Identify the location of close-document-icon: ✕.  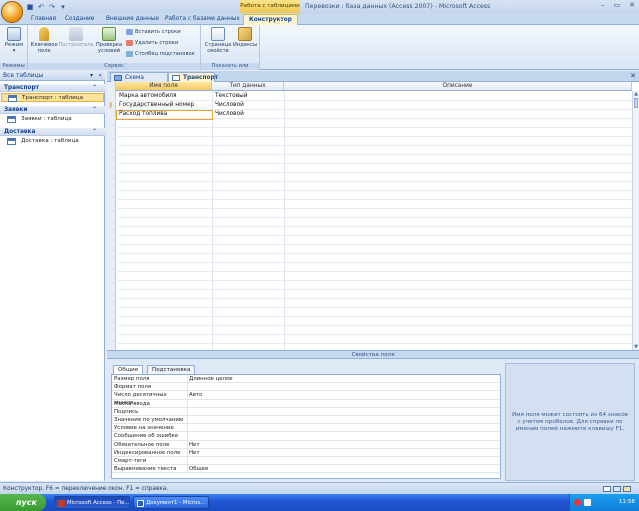
(633, 76).